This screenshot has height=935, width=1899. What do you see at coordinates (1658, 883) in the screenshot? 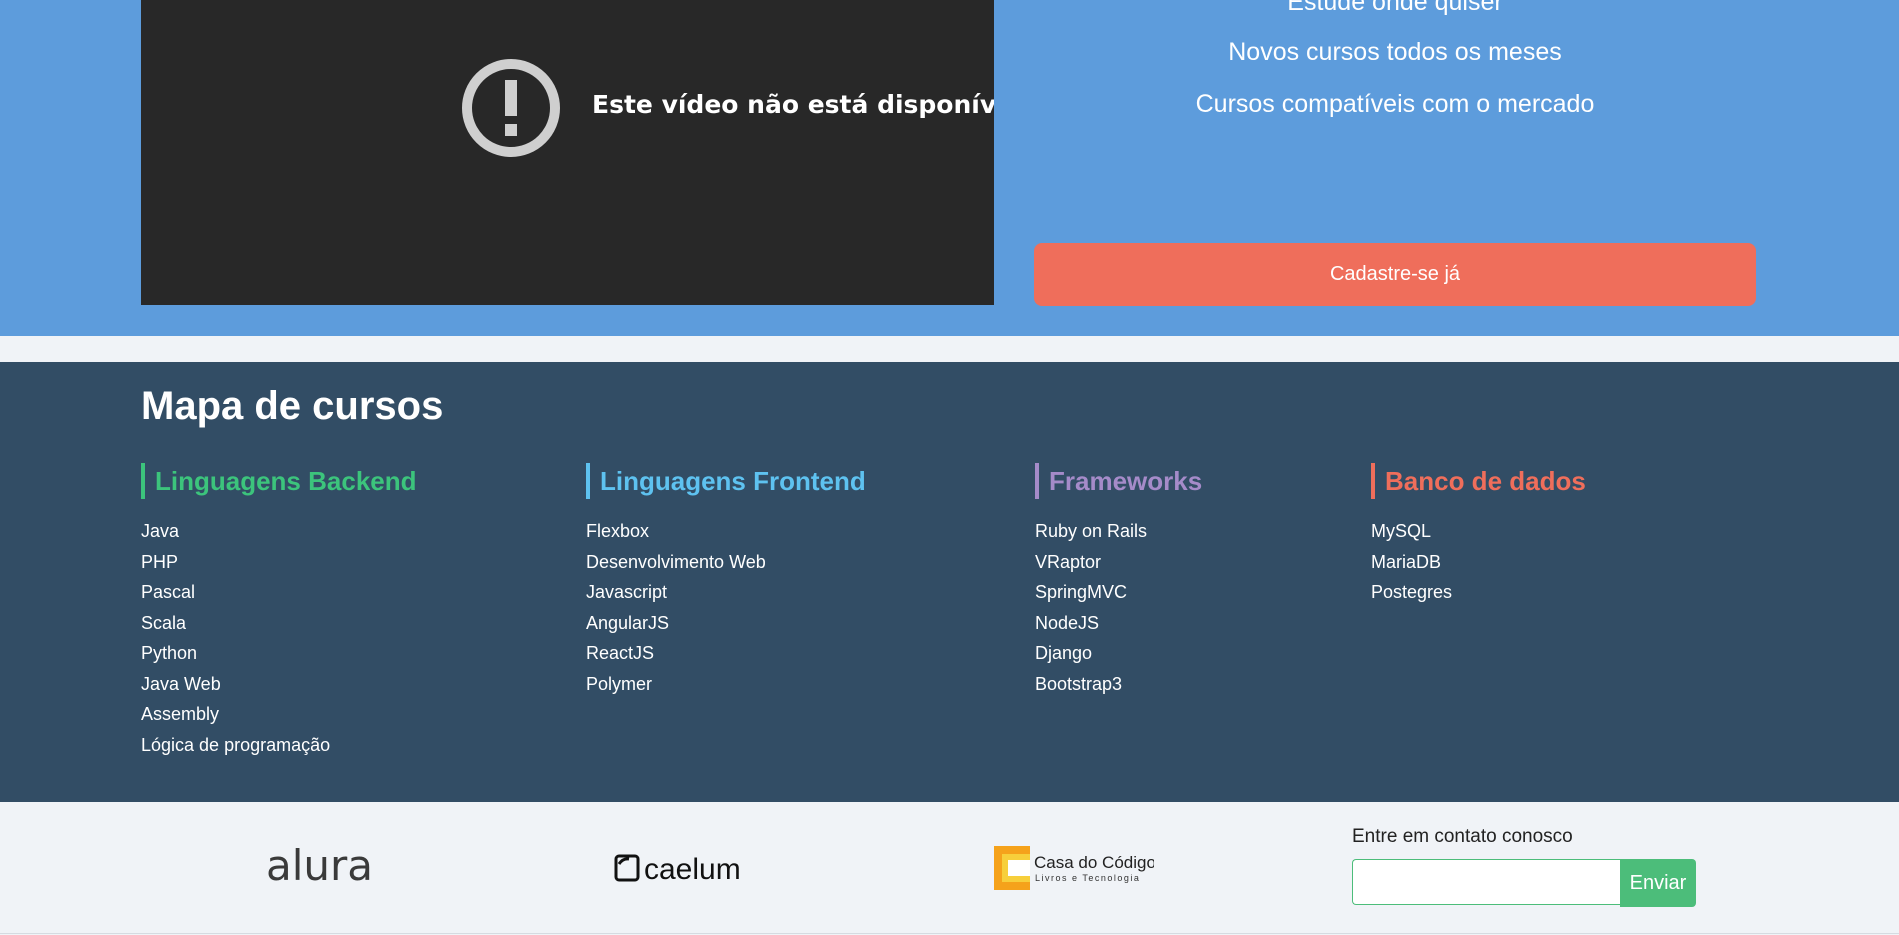
I see `send-button: Enviar` at bounding box center [1658, 883].